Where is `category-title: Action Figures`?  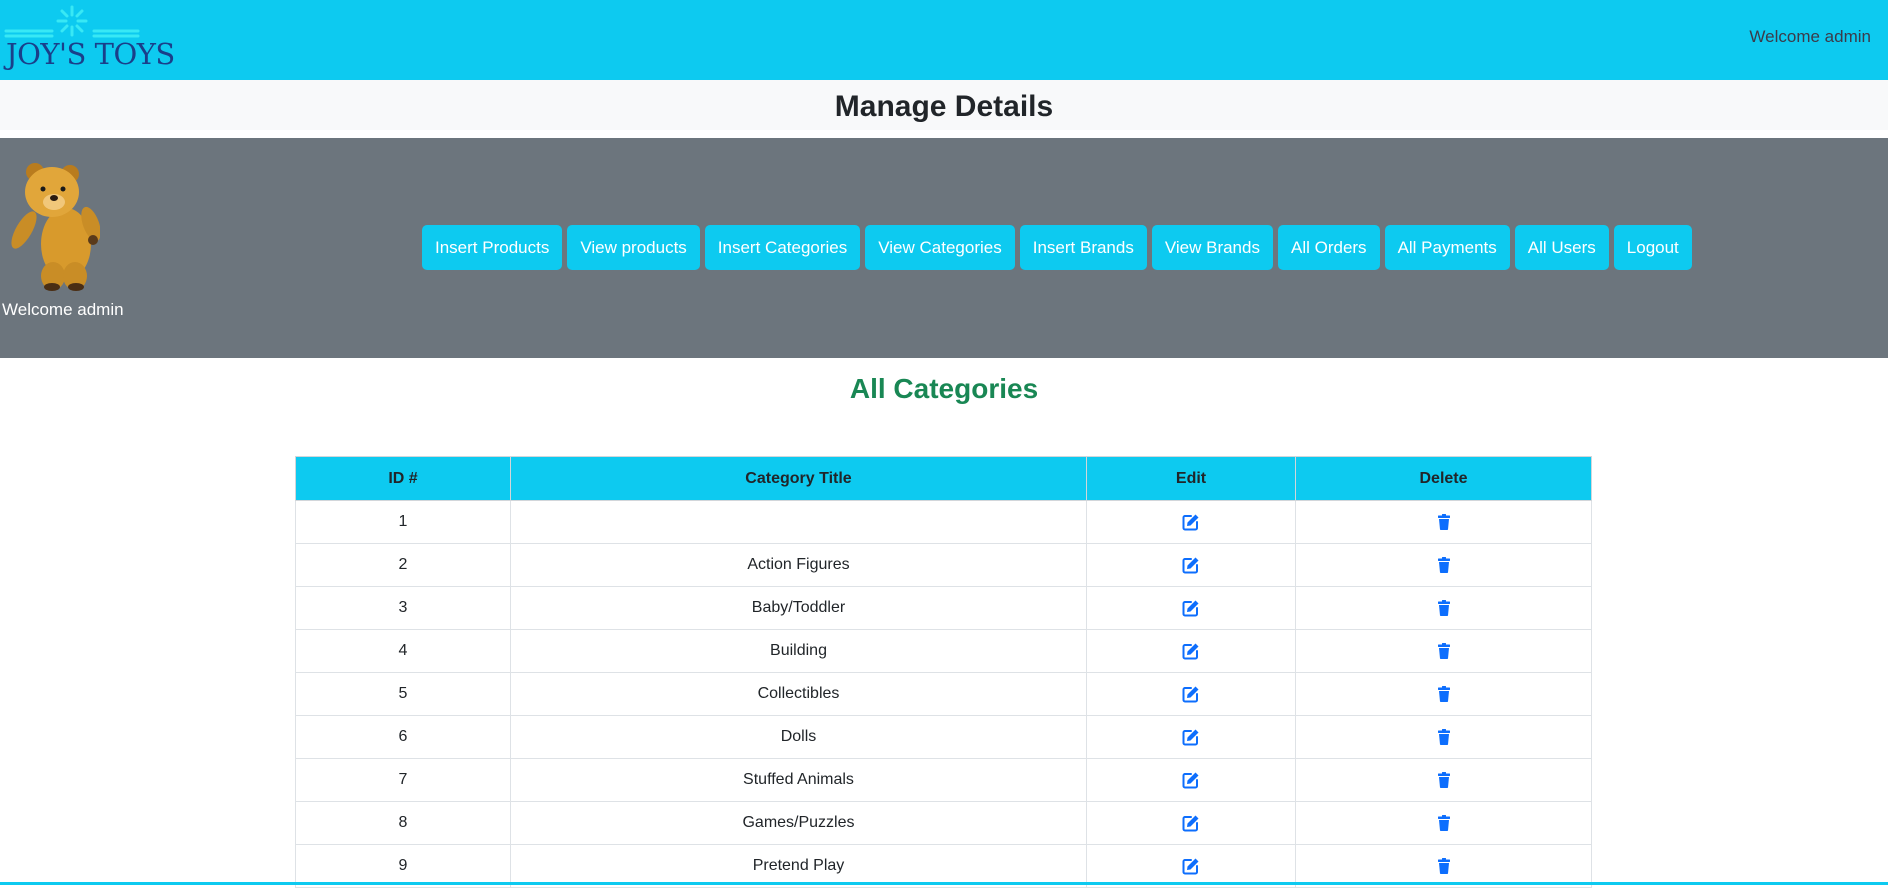
category-title: Action Figures is located at coordinates (798, 565).